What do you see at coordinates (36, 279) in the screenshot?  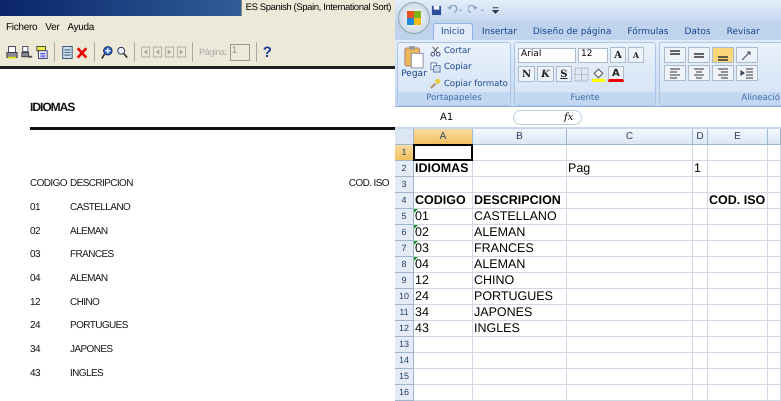 I see `code-text: 04` at bounding box center [36, 279].